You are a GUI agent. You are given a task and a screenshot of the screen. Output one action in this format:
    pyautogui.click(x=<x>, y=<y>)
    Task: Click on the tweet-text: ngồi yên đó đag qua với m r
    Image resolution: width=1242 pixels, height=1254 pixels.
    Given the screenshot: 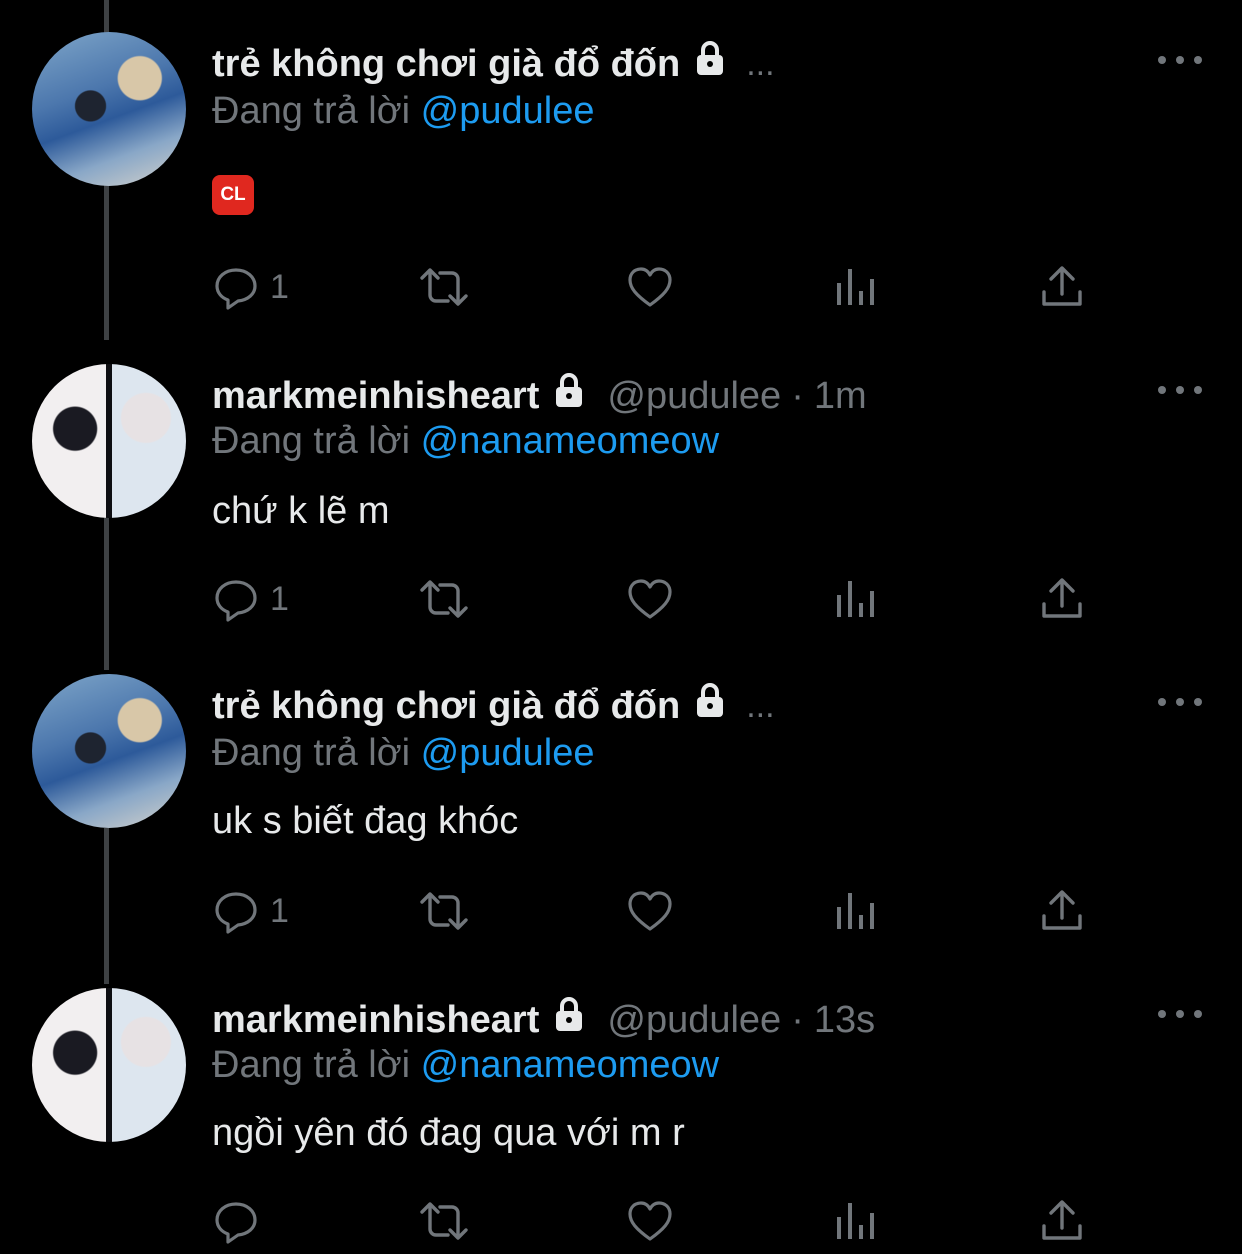 What is the action you would take?
    pyautogui.click(x=448, y=1133)
    